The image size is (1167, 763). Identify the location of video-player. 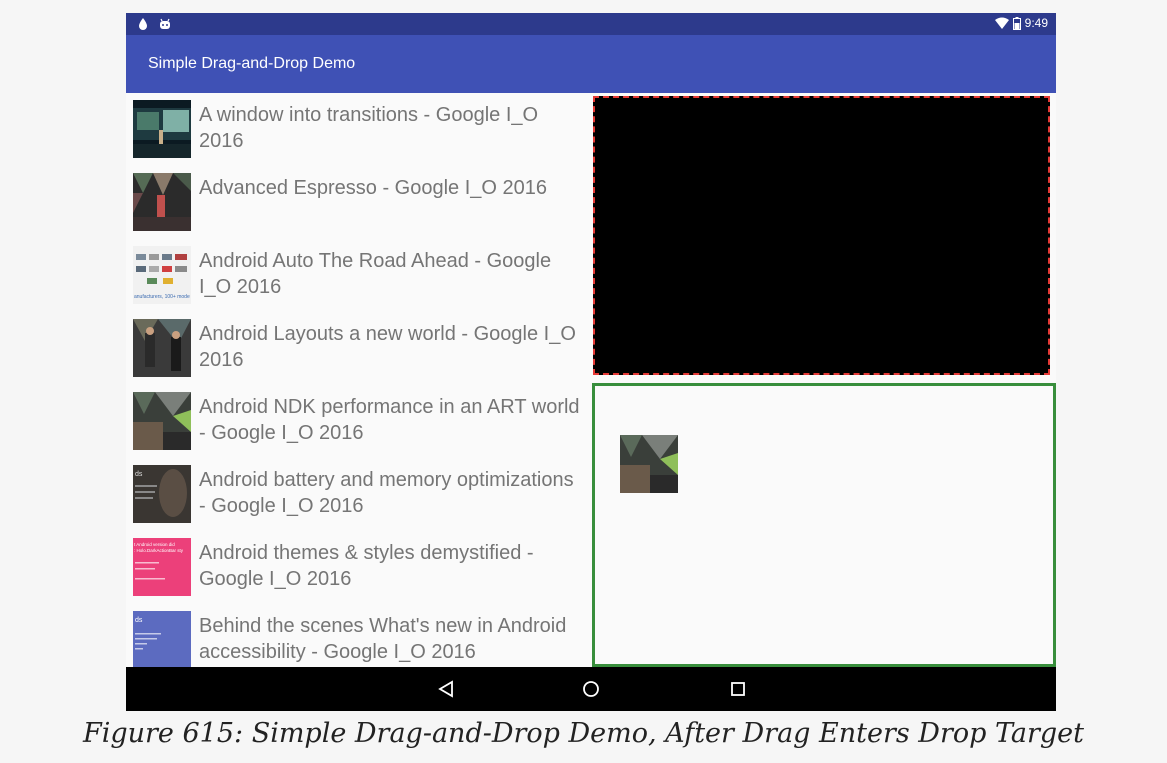
(821, 235).